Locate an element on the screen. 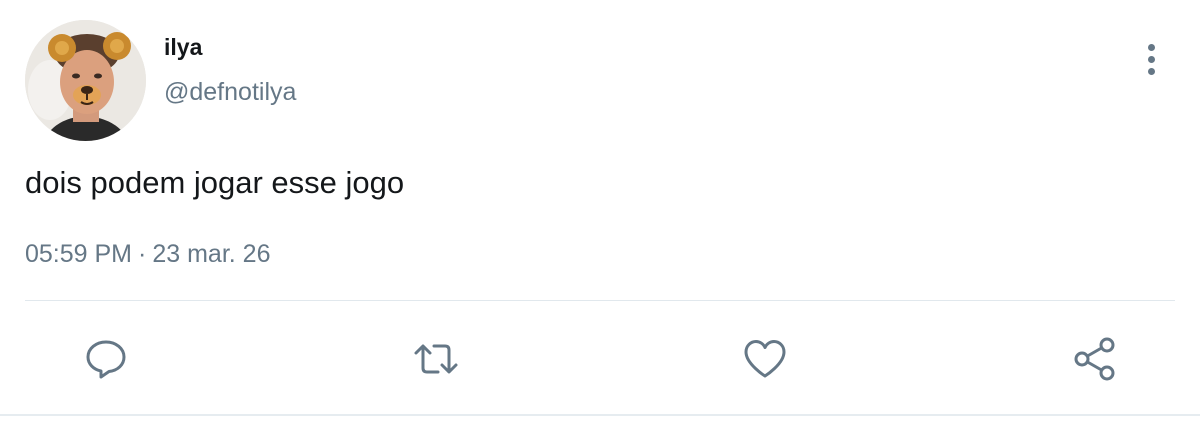  more-options-button is located at coordinates (1151, 59).